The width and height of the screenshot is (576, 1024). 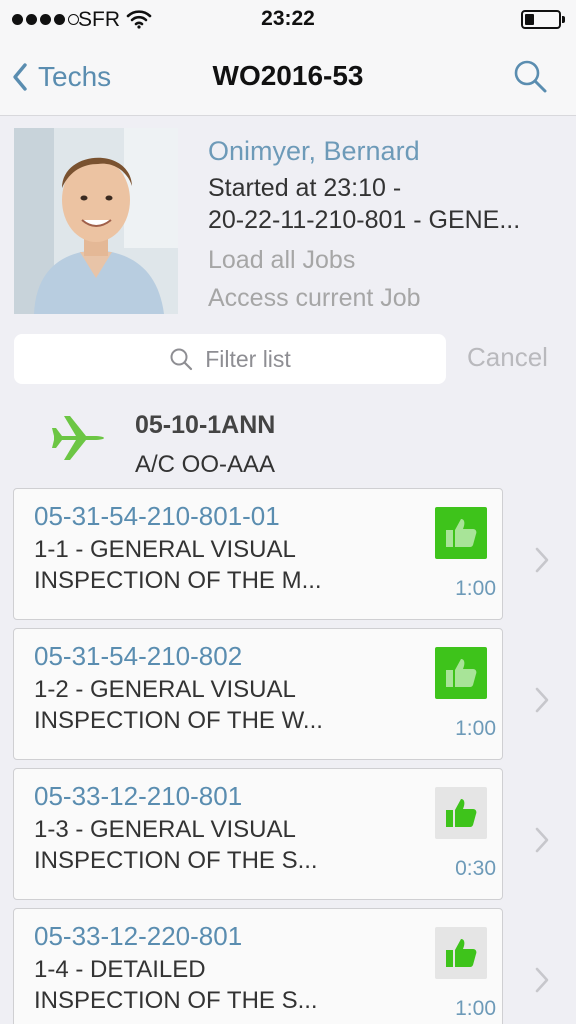 What do you see at coordinates (541, 19) in the screenshot?
I see `battery-icon` at bounding box center [541, 19].